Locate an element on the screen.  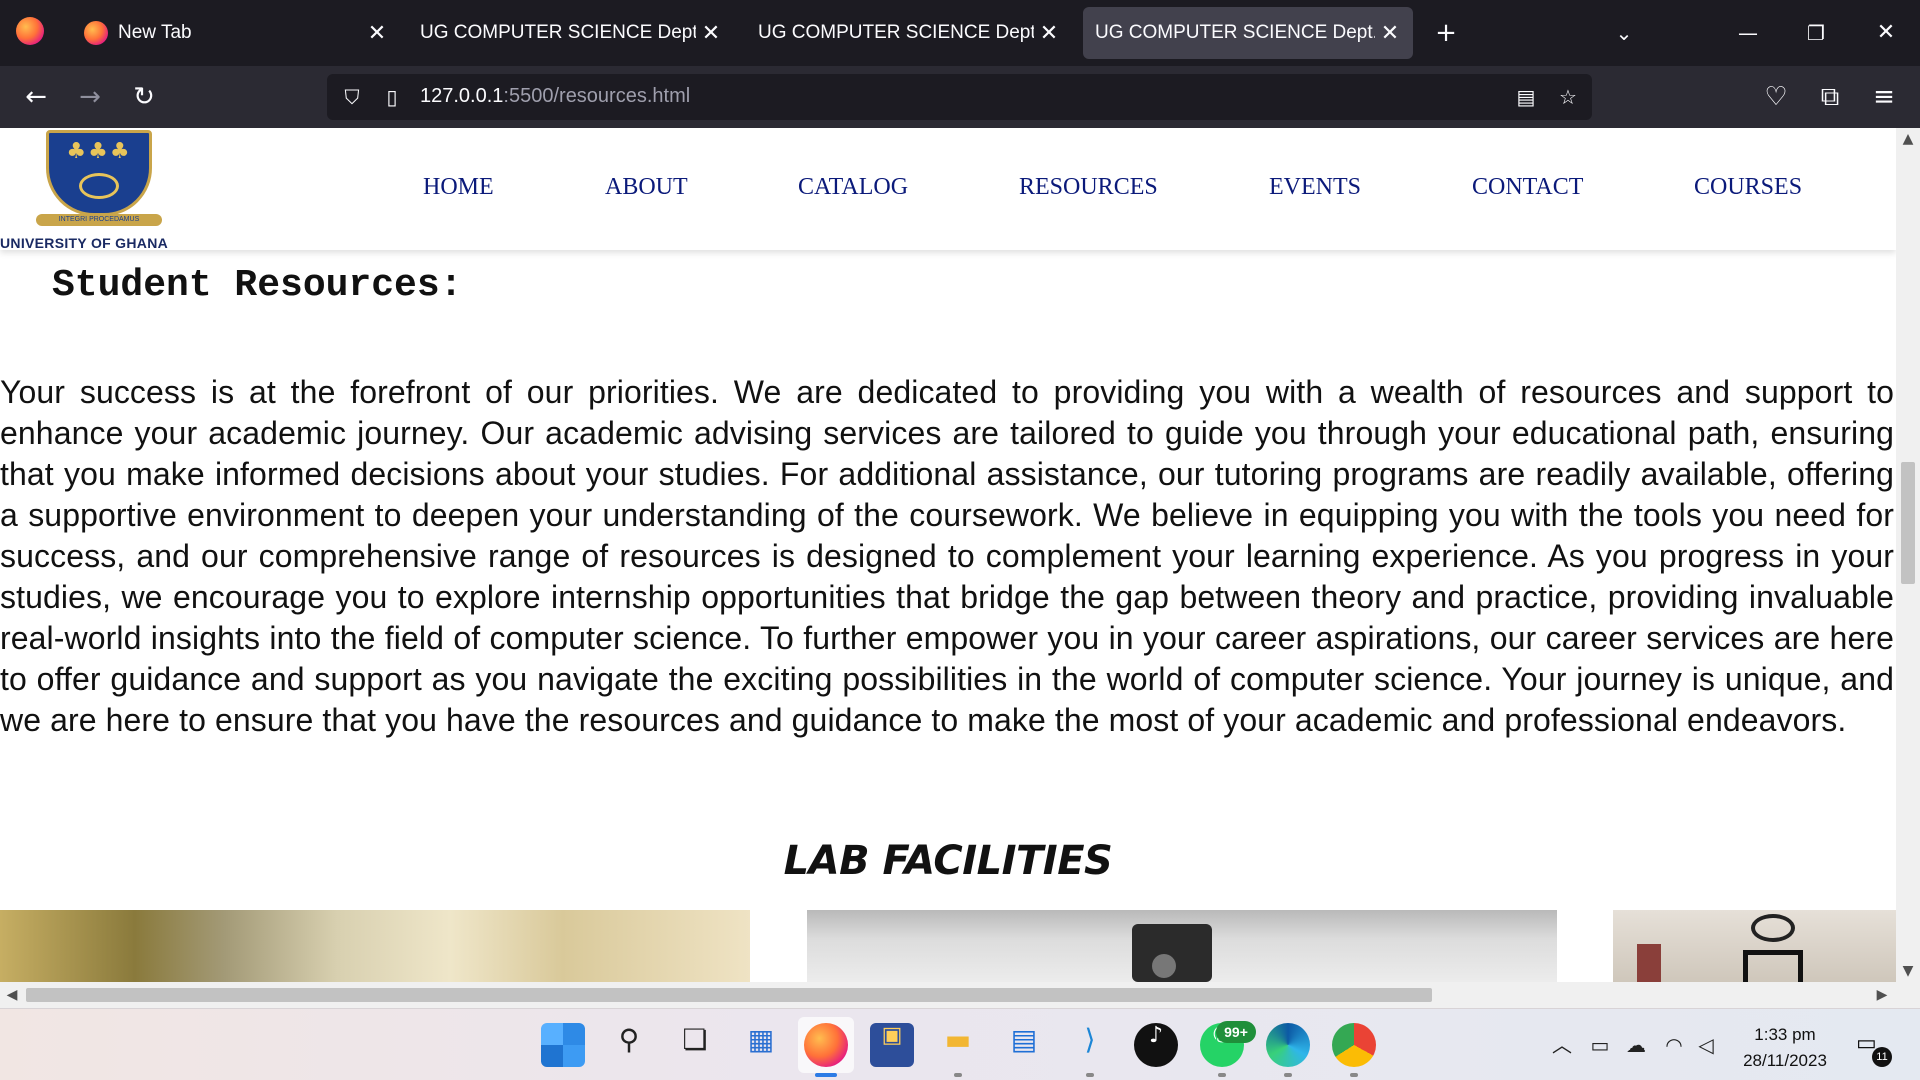
notification-count: 11 is located at coordinates (1882, 1057).